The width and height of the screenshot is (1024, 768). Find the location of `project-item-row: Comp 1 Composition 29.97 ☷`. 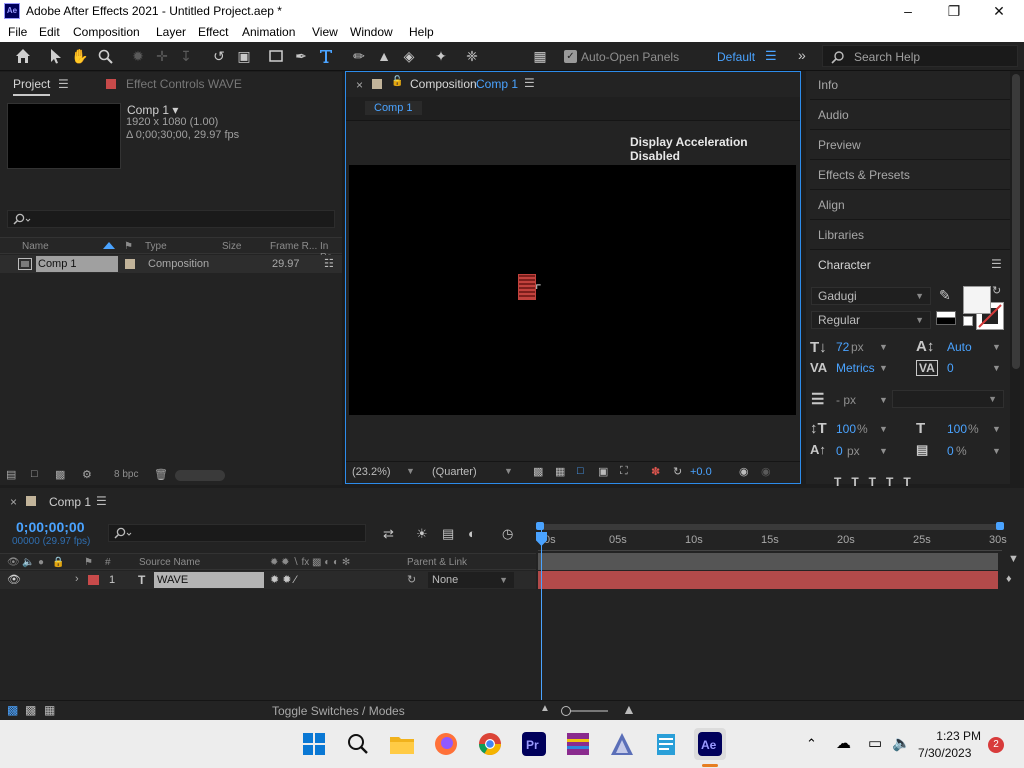

project-item-row: Comp 1 Composition 29.97 ☷ is located at coordinates (171, 264).